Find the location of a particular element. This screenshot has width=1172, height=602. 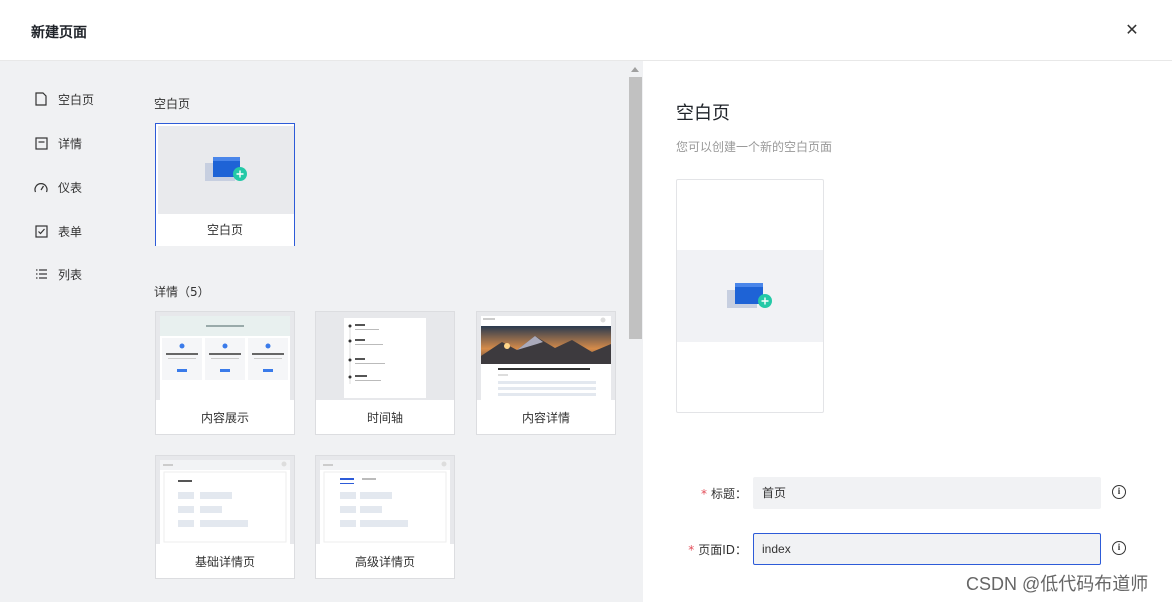

dialog-header: 新建页面 ✕ is located at coordinates (586, 30).